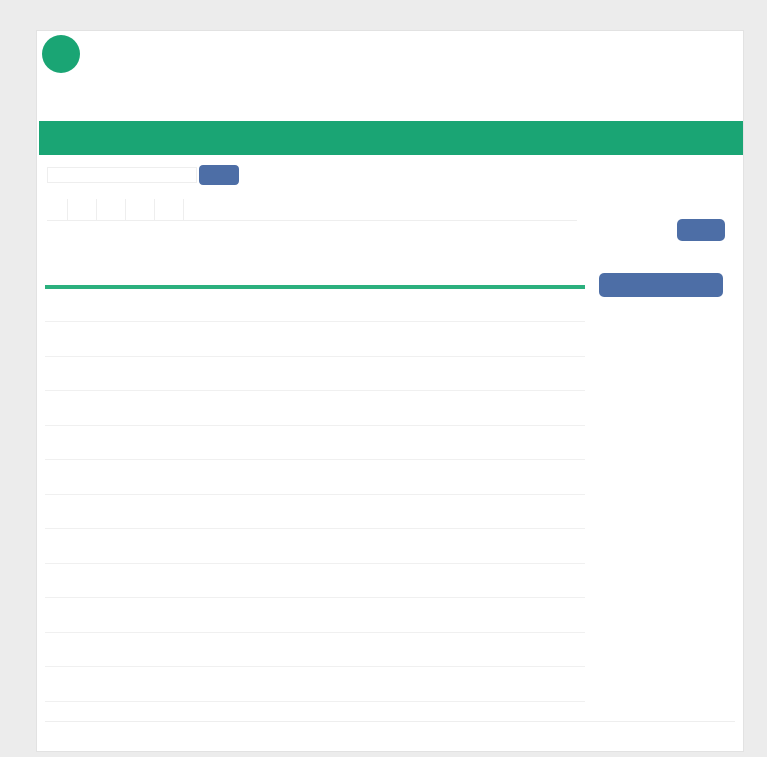 The width and height of the screenshot is (767, 757). I want to click on filter-button, so click(219, 175).